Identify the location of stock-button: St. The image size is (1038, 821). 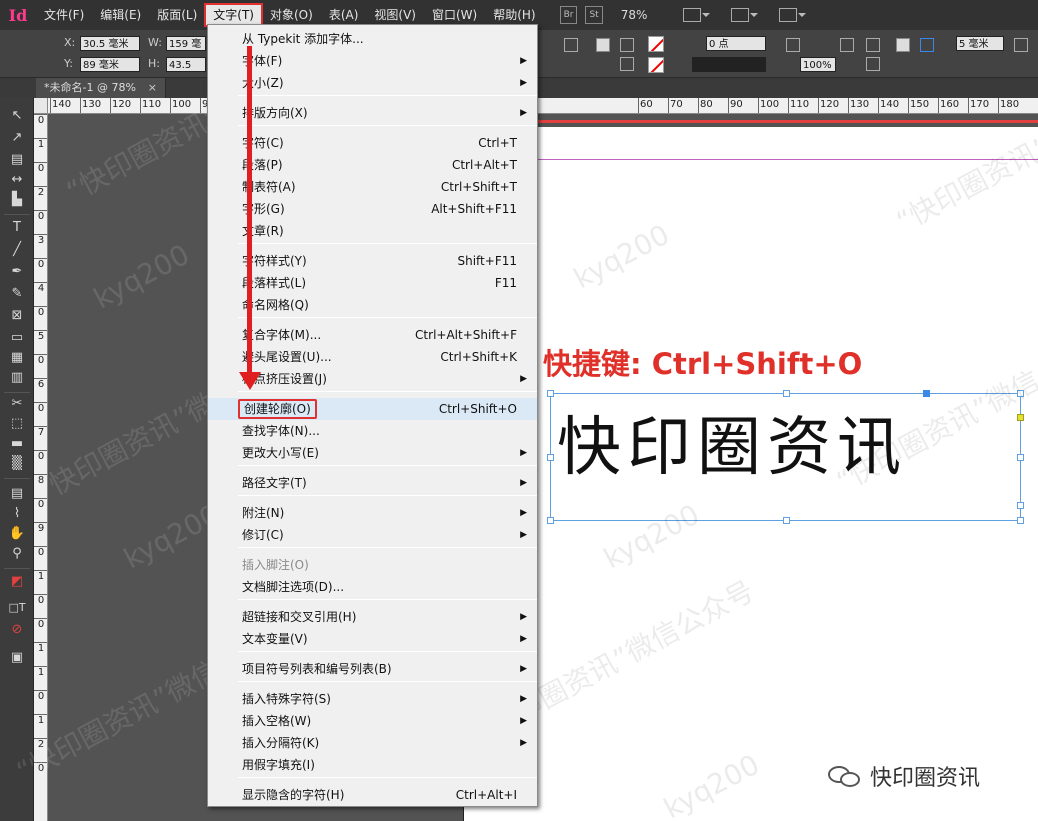
(594, 15).